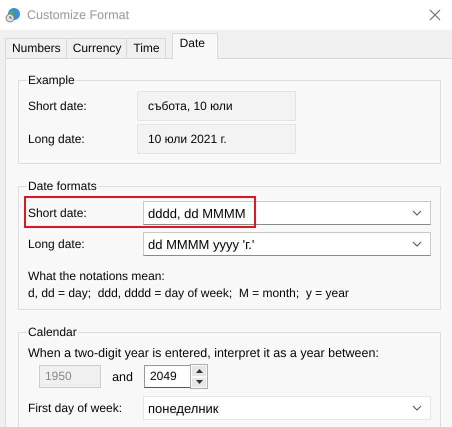 Image resolution: width=452 pixels, height=427 pixels. What do you see at coordinates (204, 353) in the screenshot?
I see `year-prompt: When a two-digit year is entered, interpret it as a year between:` at bounding box center [204, 353].